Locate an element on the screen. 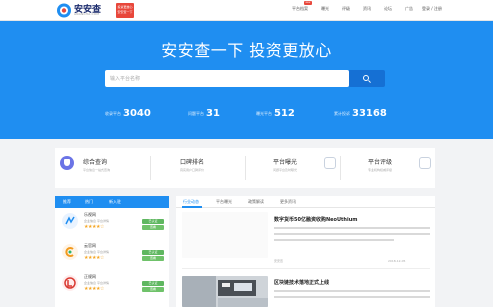 The height and width of the screenshot is (307, 493). nav-new-badge-text: NEW is located at coordinates (308, 3).